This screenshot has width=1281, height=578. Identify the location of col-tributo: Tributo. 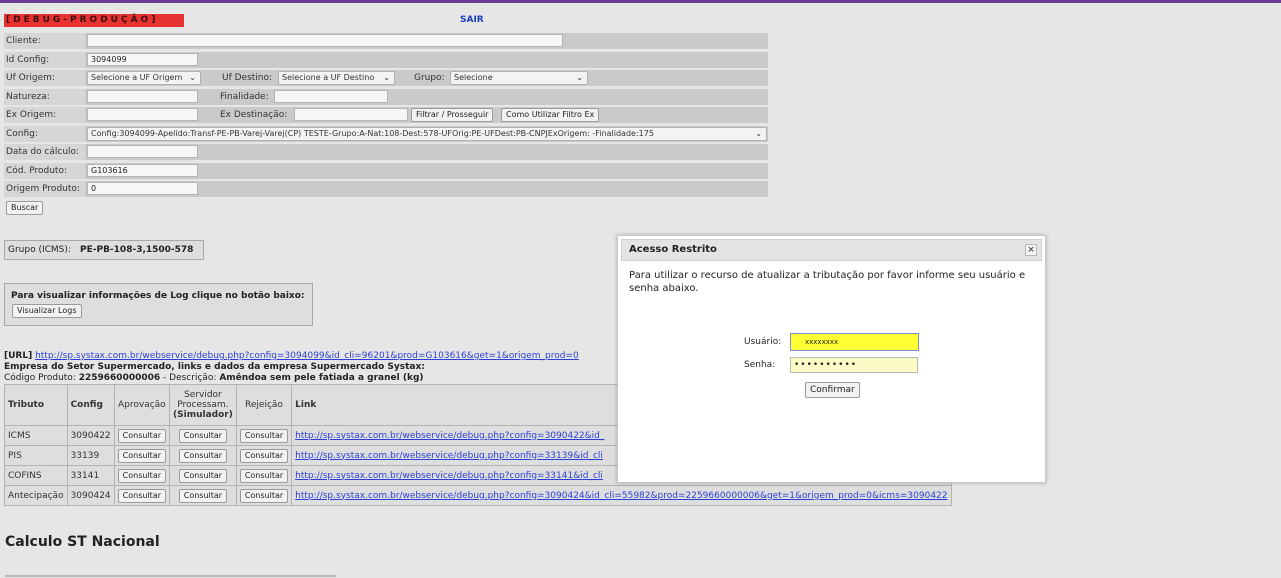
(36, 405).